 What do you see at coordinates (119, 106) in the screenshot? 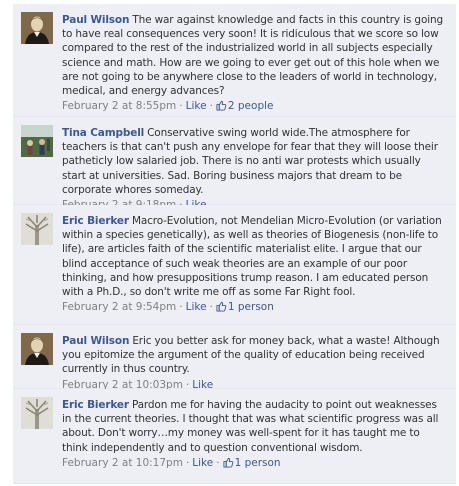
I see `comment-timestamp: February 2 at 8:55pm` at bounding box center [119, 106].